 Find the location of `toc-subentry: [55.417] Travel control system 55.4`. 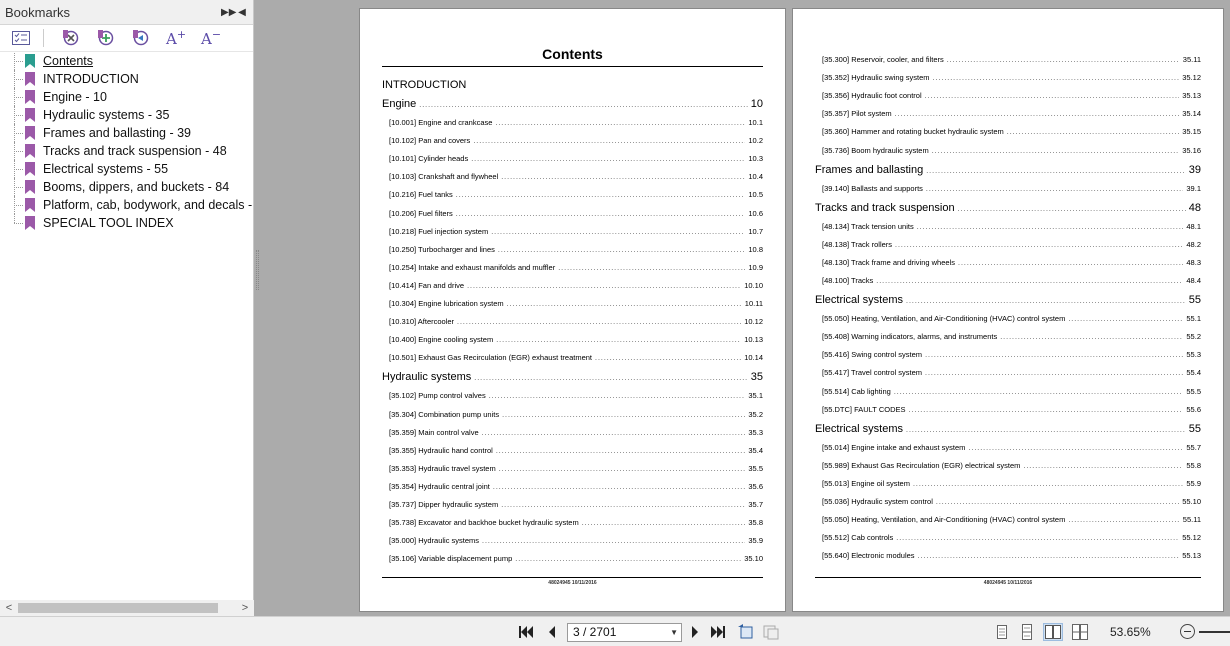

toc-subentry: [55.417] Travel control system 55.4 is located at coordinates (1008, 372).